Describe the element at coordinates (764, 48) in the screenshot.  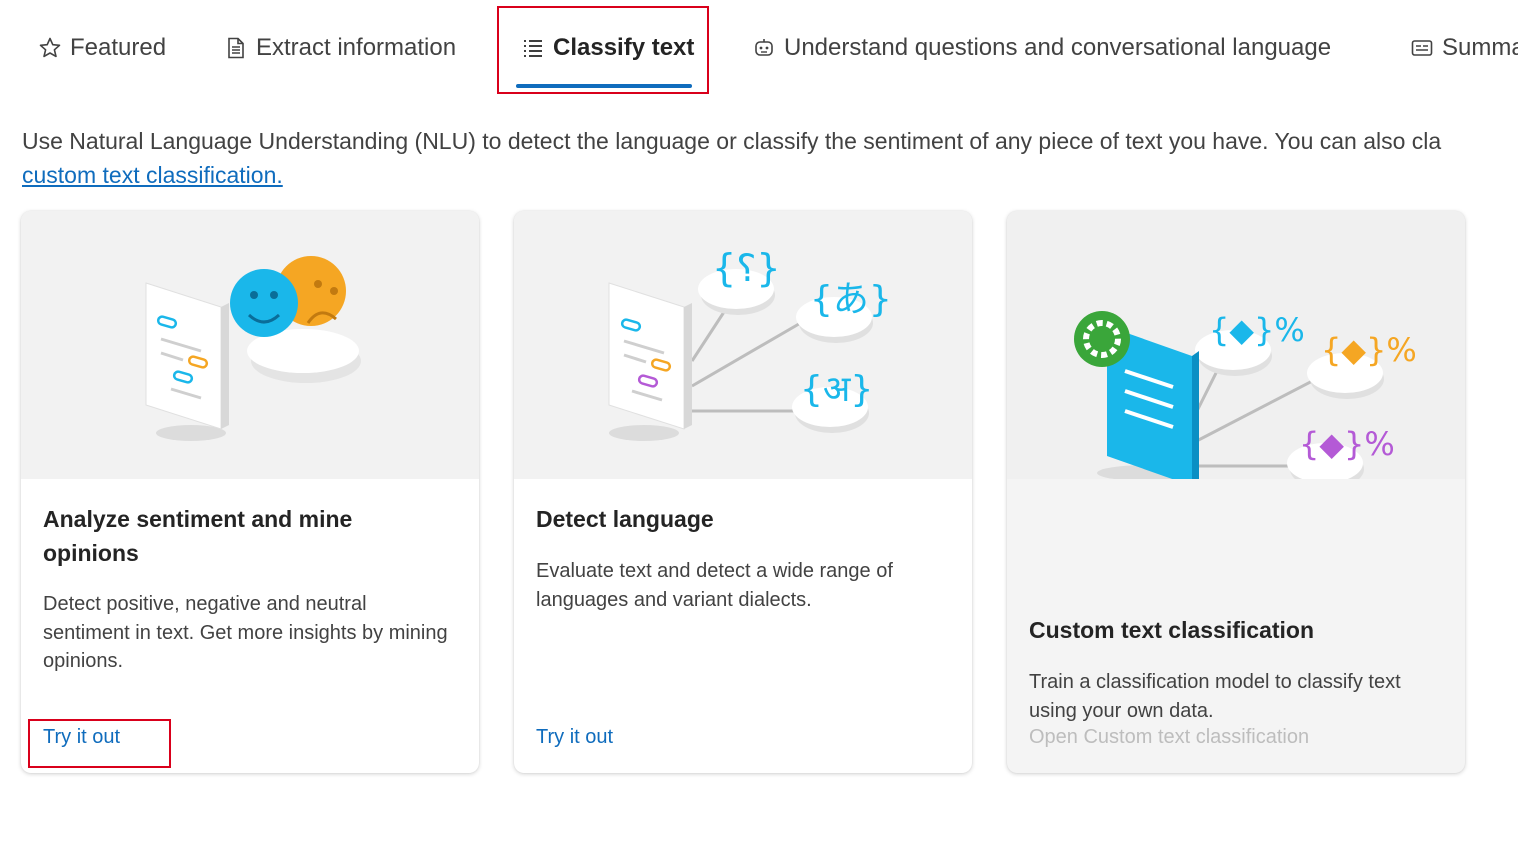
I see `chat-bot-icon` at that location.